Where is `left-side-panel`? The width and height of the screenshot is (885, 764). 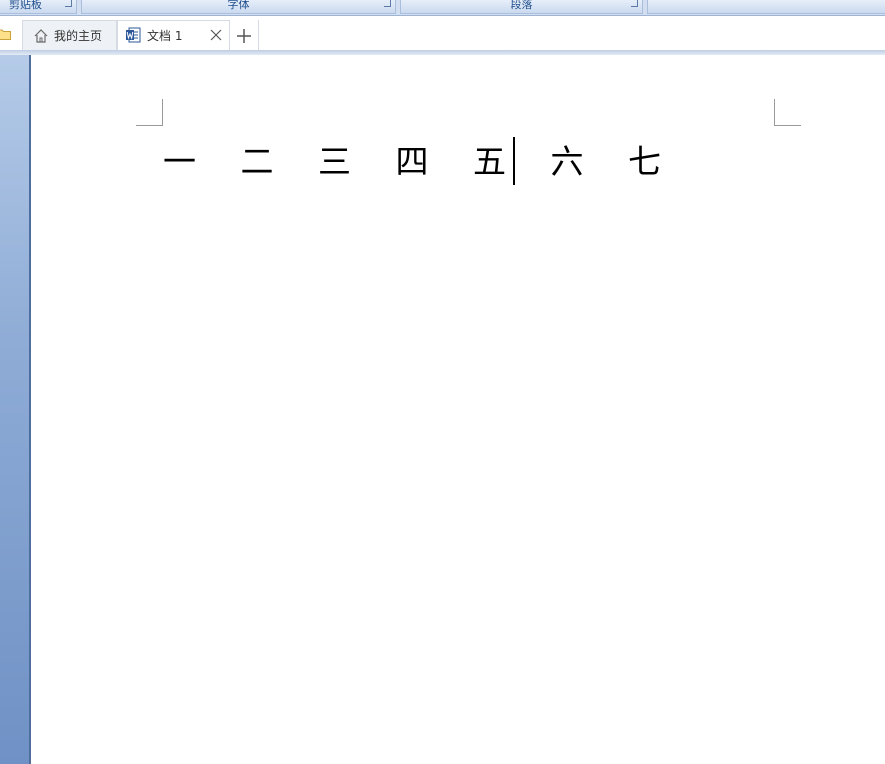 left-side-panel is located at coordinates (14, 409).